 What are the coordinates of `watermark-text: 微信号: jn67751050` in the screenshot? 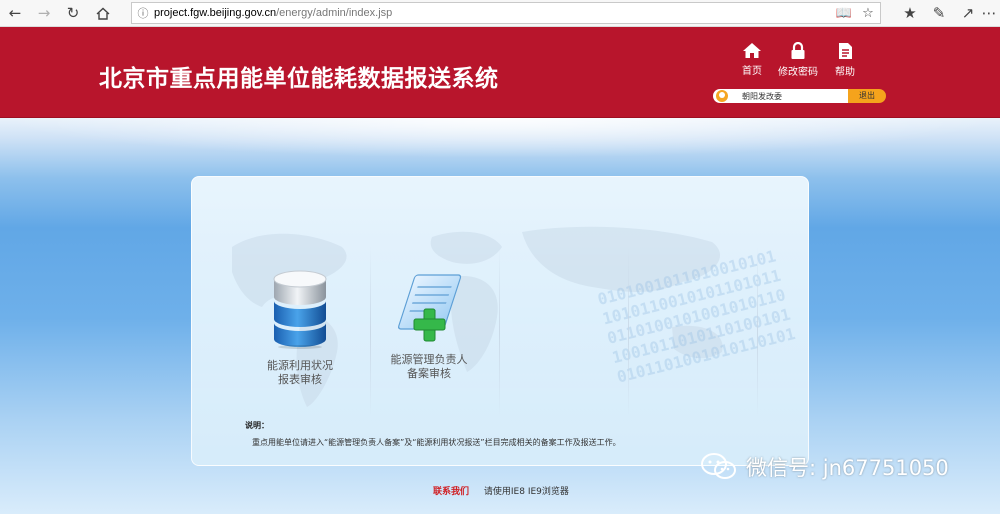 It's located at (847, 468).